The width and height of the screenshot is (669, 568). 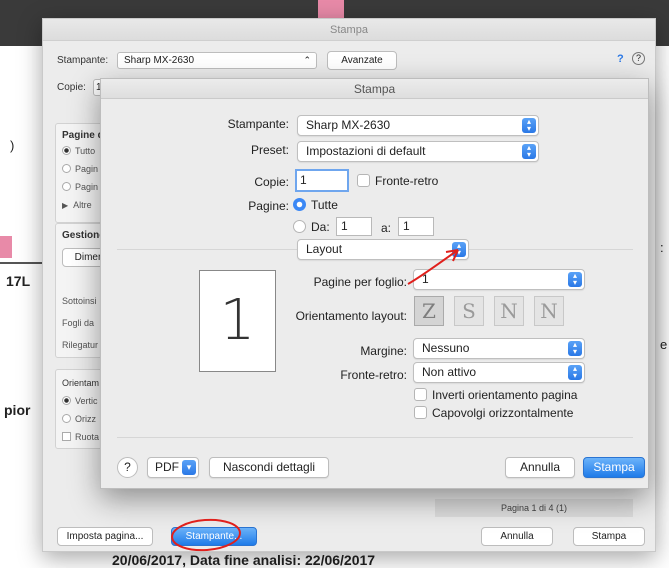 I want to click on annotation-arrow, so click(x=433, y=267).